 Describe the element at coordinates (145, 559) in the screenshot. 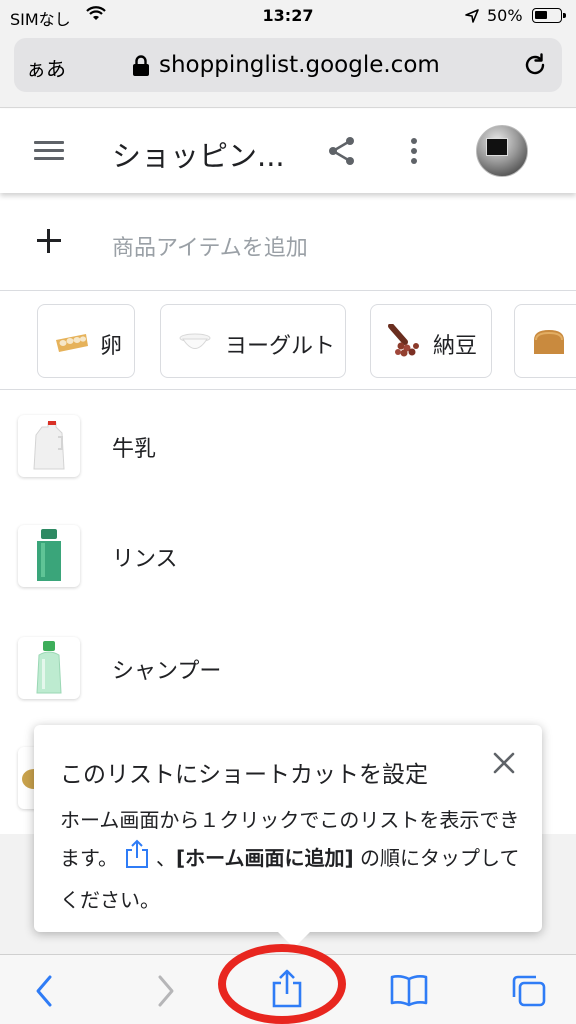

I see `item-name: リンス` at that location.